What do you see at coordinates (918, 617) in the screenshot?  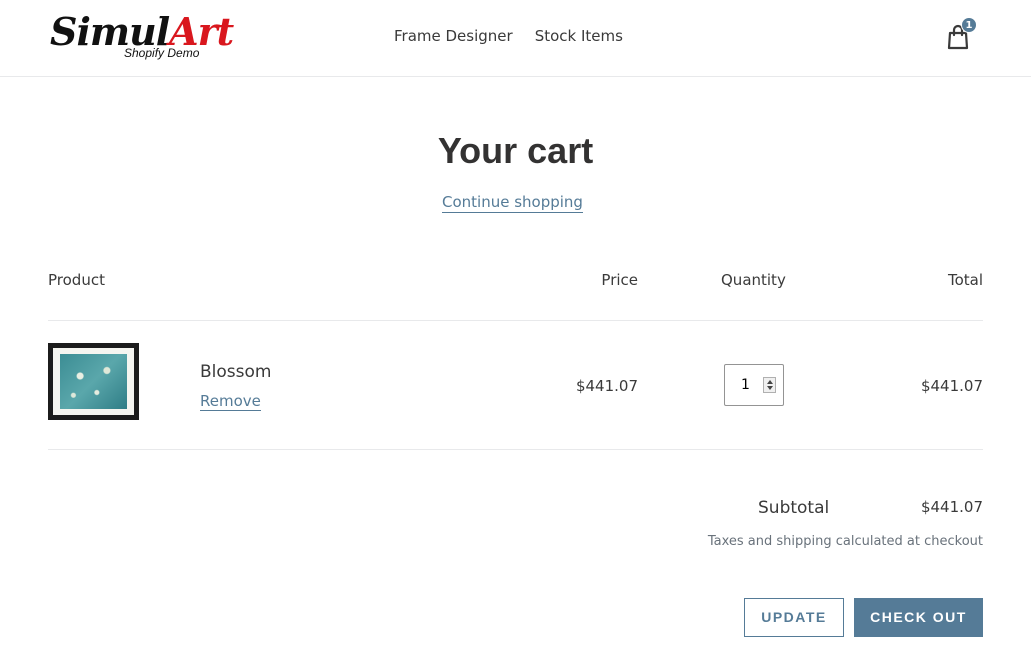 I see `checkout-button: CHECK OUT` at bounding box center [918, 617].